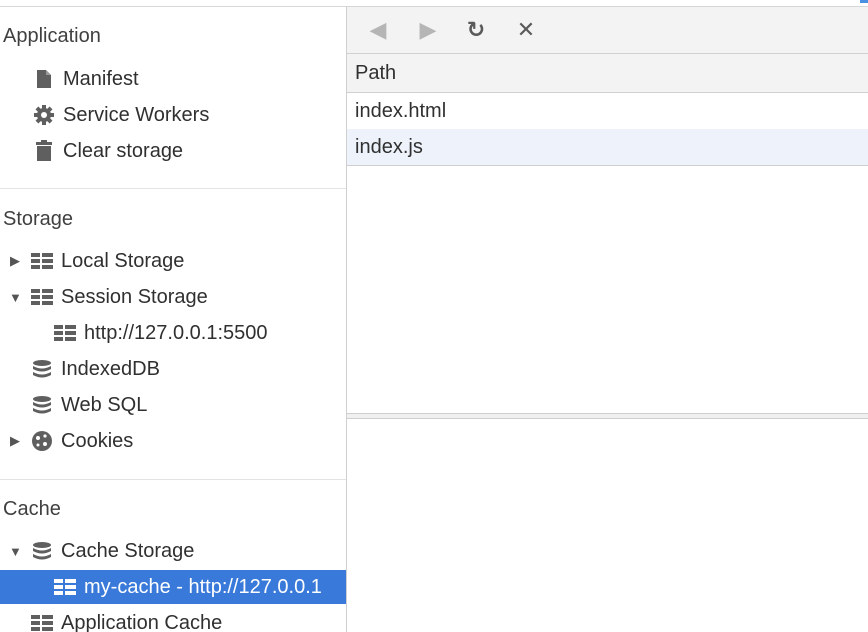 The image size is (868, 632). Describe the element at coordinates (173, 405) in the screenshot. I see `sidebar-item-web-sql: Web SQL` at that location.